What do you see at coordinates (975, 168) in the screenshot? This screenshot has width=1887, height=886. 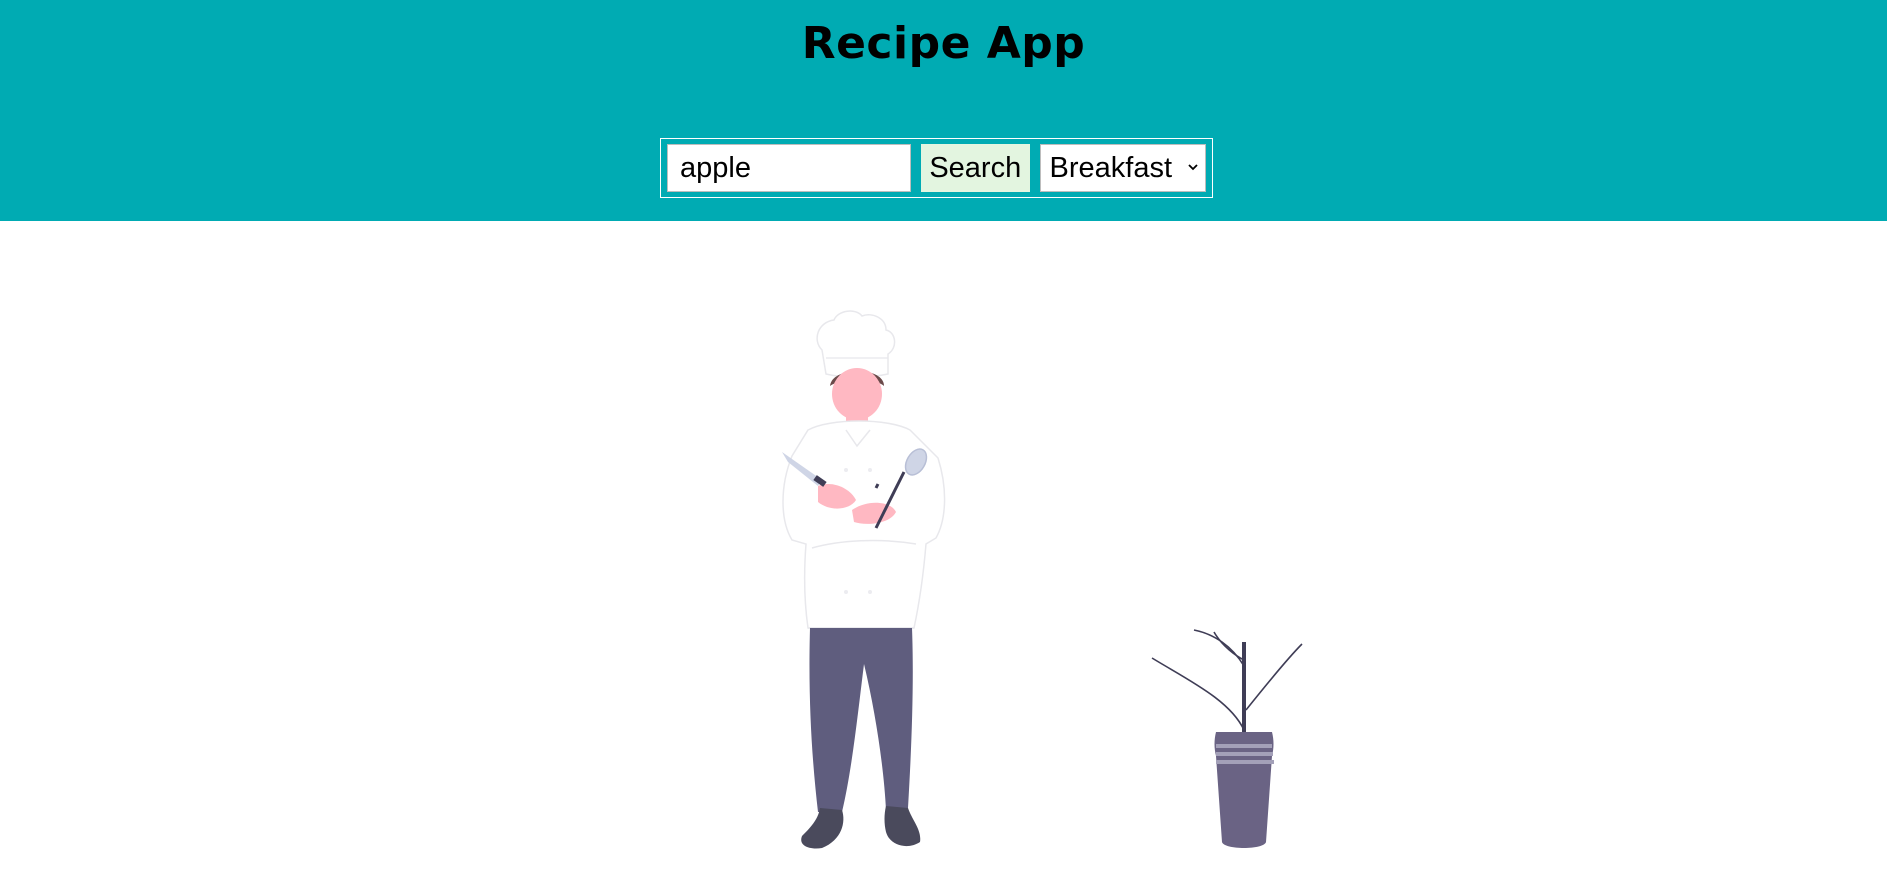 I see `search-button: Search` at bounding box center [975, 168].